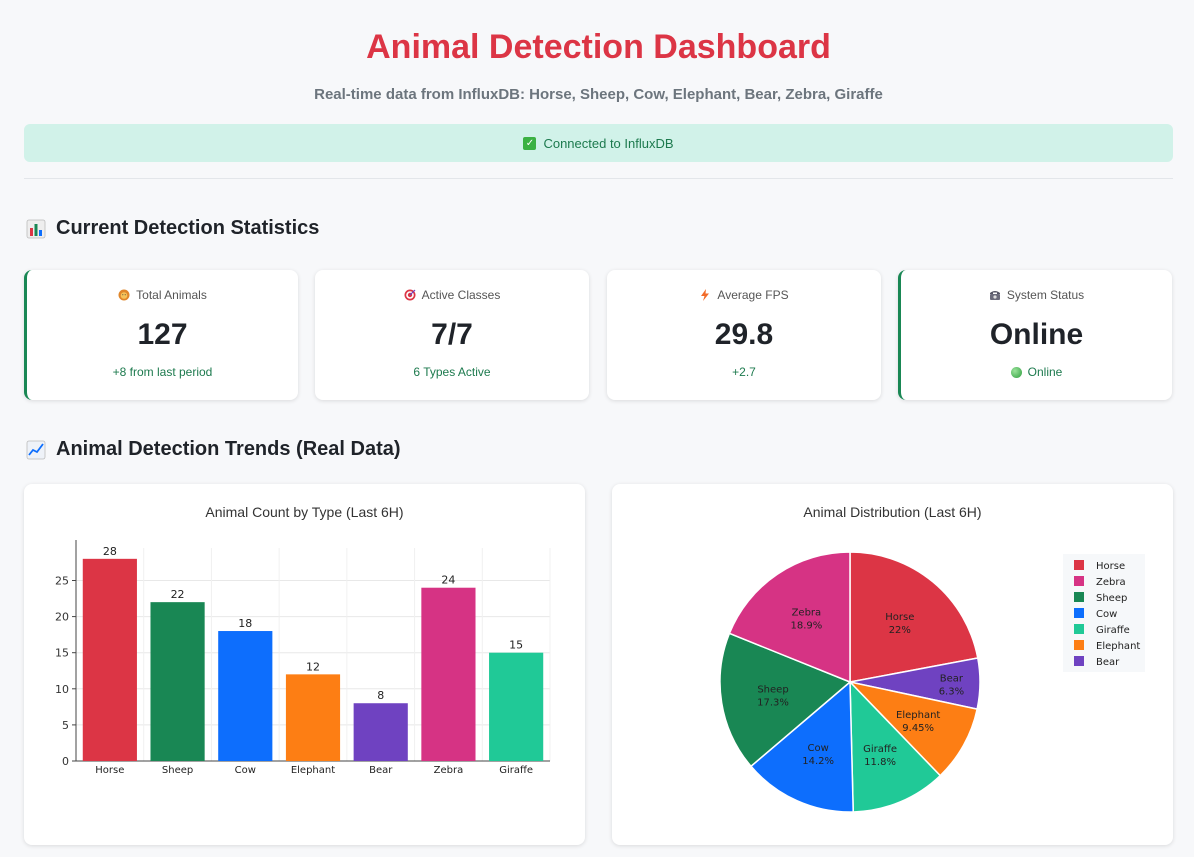  What do you see at coordinates (177, 770) in the screenshot?
I see `x-tick-label: Sheep` at bounding box center [177, 770].